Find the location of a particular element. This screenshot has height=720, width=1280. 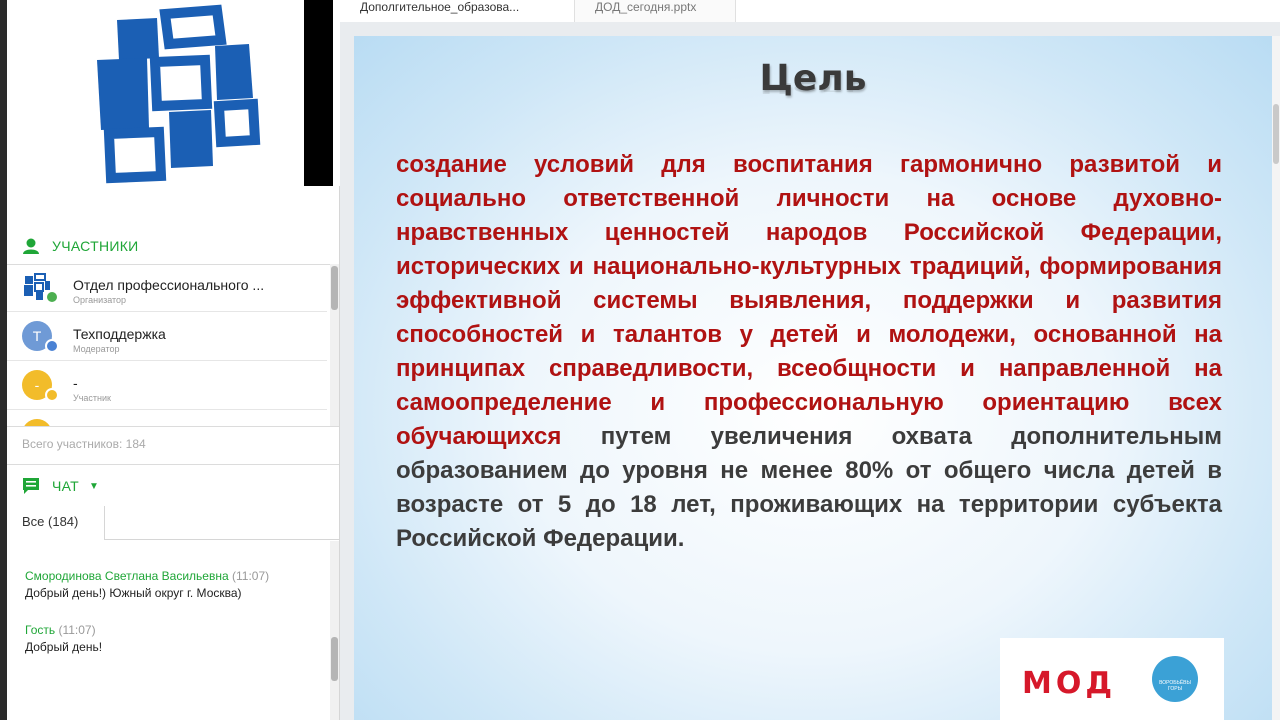

message-author: Гость is located at coordinates (40, 630).